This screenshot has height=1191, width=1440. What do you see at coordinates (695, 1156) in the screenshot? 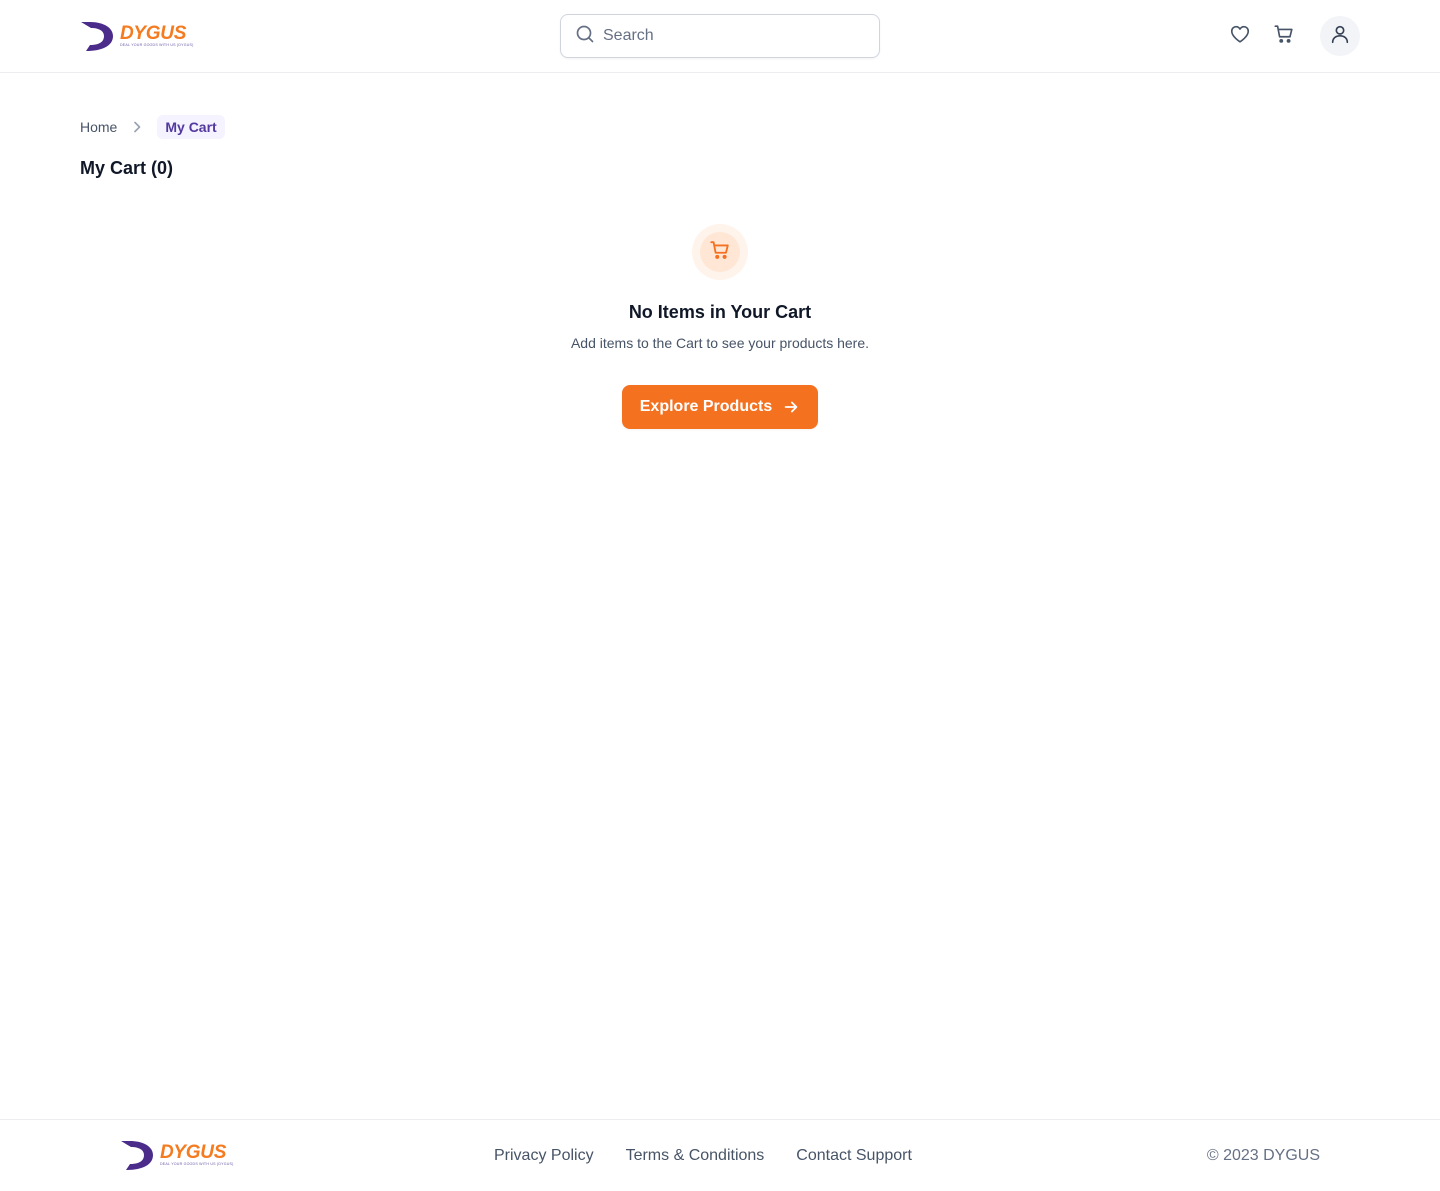
I see `terms-conditions-link: Terms & Conditions` at bounding box center [695, 1156].